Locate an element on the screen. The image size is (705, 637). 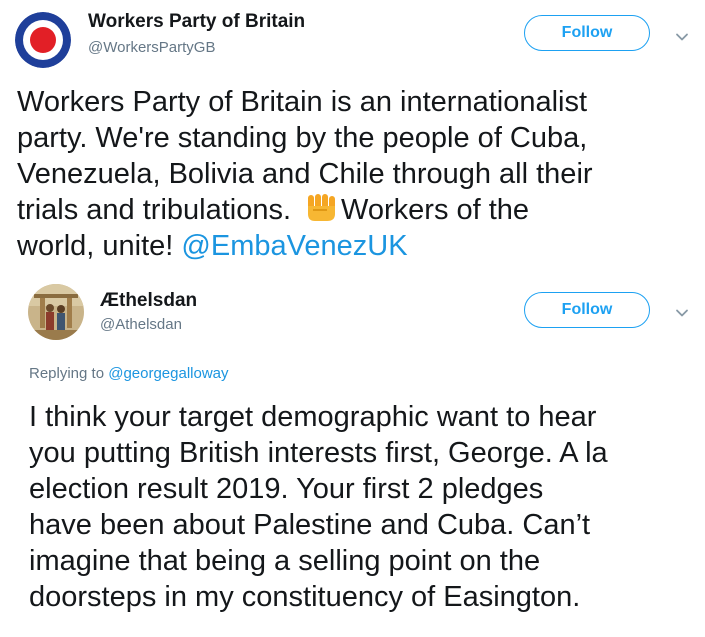
tweet-text-line: trials and tribulations. Workers of the is located at coordinates (357, 210).